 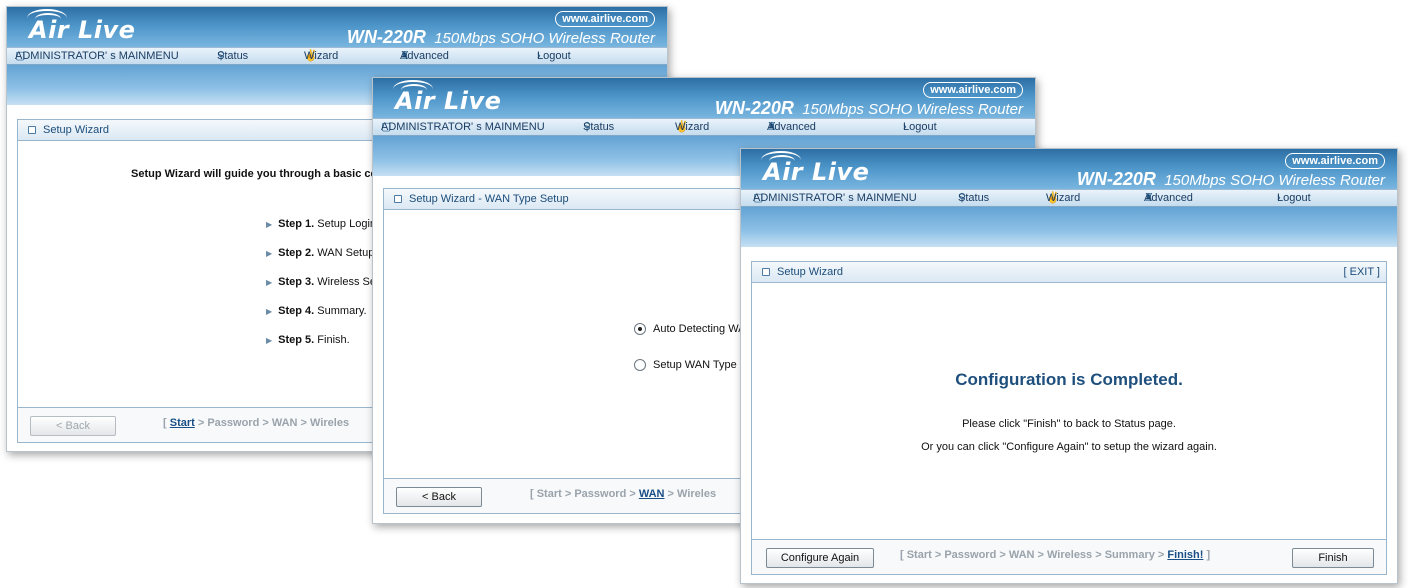 I want to click on header-band, so click(x=1069, y=227).